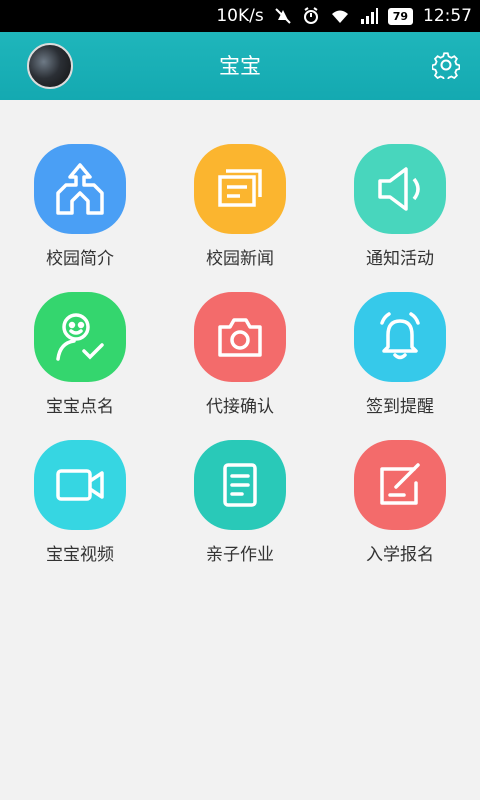 This screenshot has width=480, height=800. Describe the element at coordinates (447, 16) in the screenshot. I see `clock: 12:57` at that location.